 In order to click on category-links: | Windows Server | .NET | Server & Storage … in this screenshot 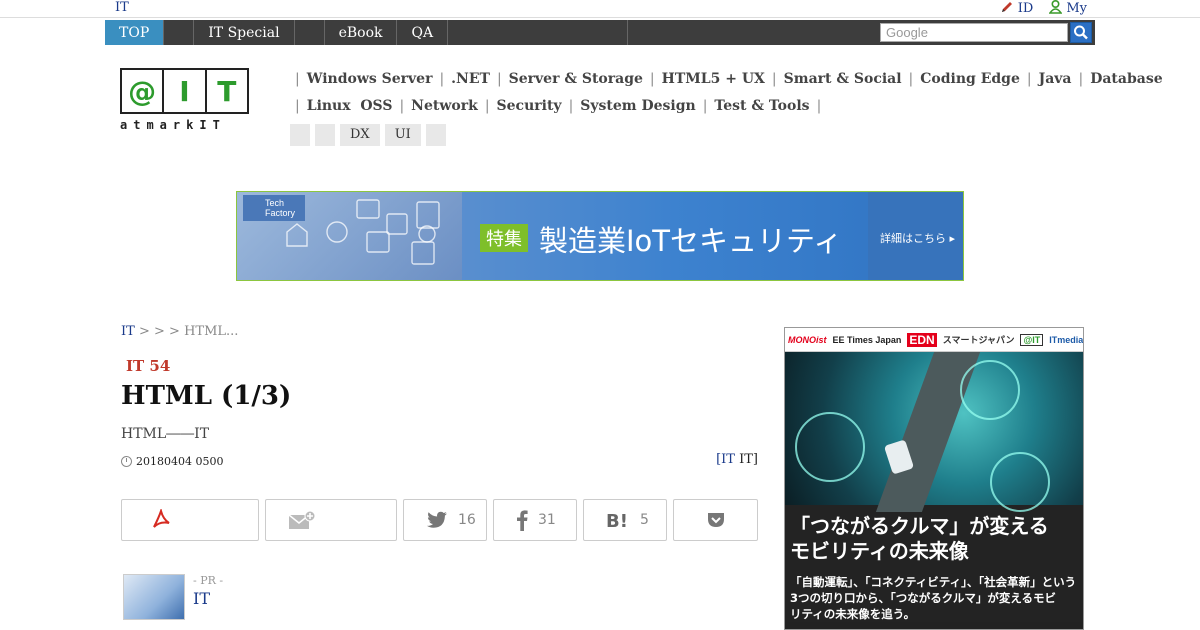, I will do `click(725, 93)`.